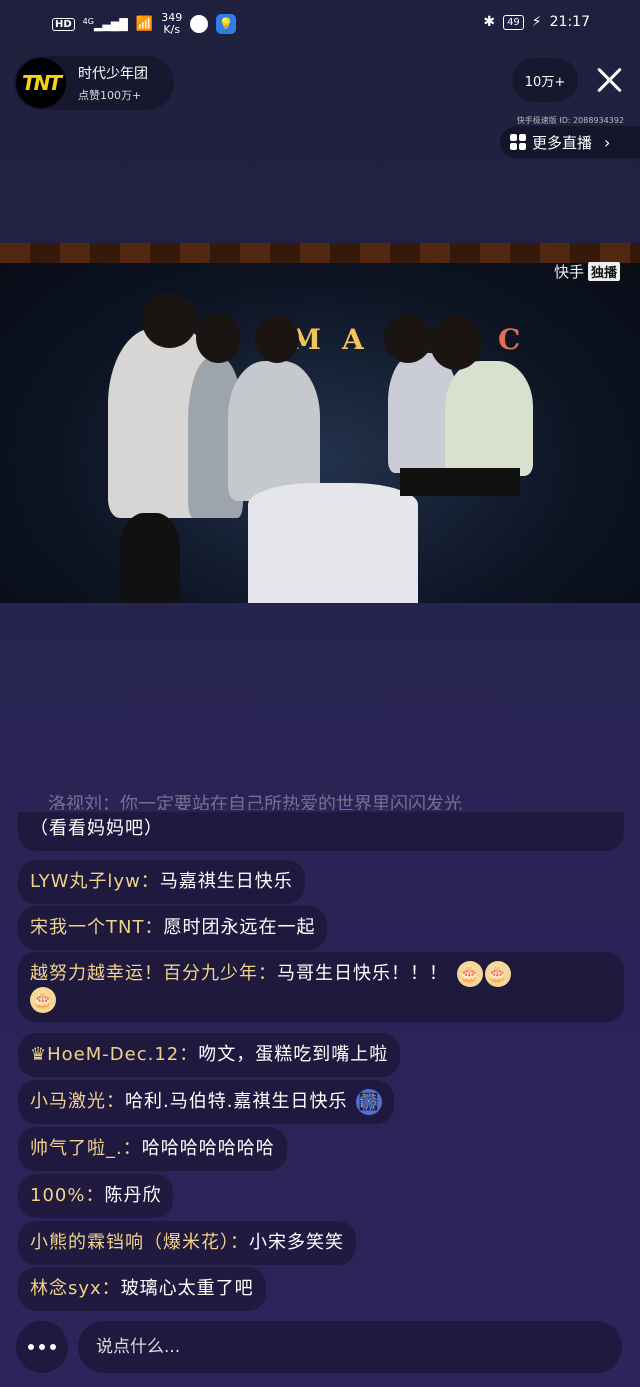  Describe the element at coordinates (320, 253) in the screenshot. I see `string-lights` at that location.